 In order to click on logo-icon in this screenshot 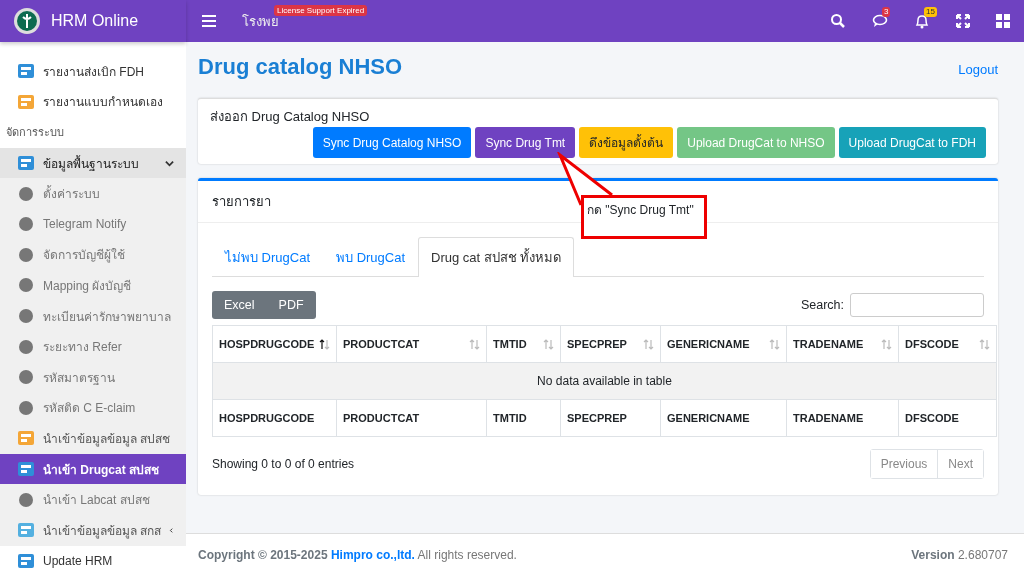, I will do `click(27, 21)`.